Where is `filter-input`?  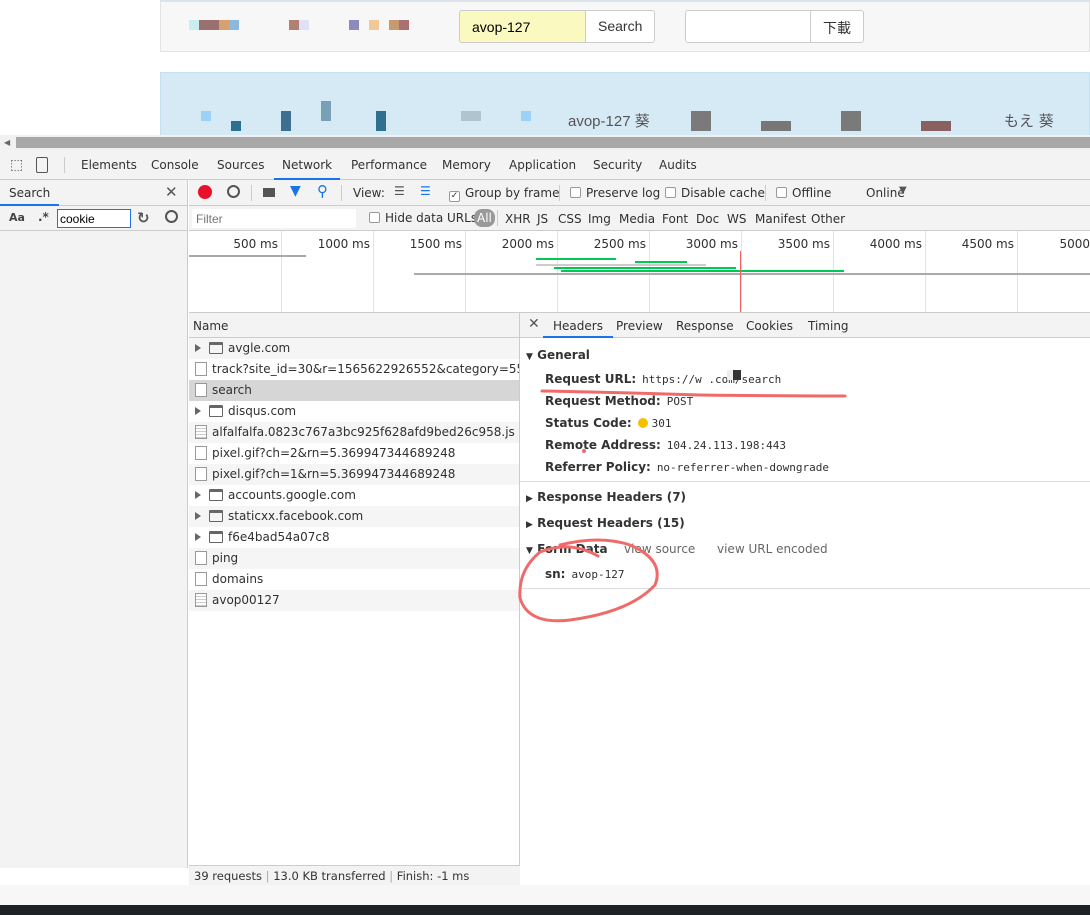 filter-input is located at coordinates (274, 218).